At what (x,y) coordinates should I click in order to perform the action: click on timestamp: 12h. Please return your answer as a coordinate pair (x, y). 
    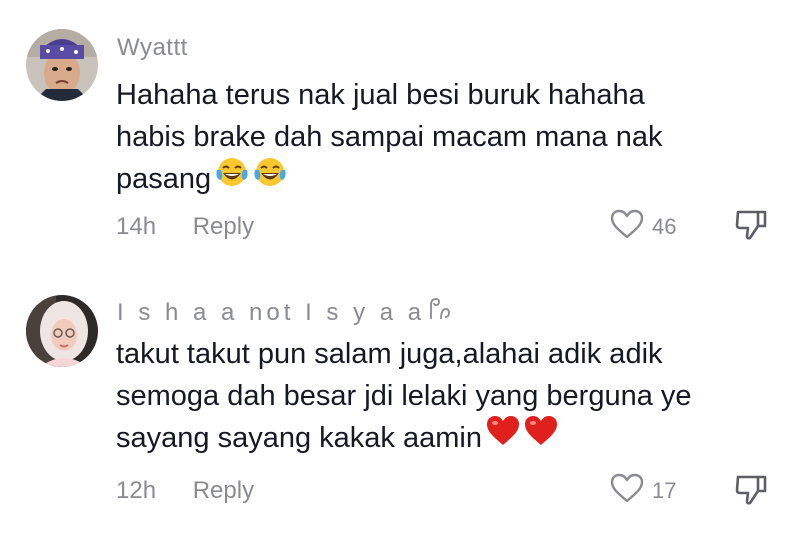
    Looking at the image, I should click on (136, 490).